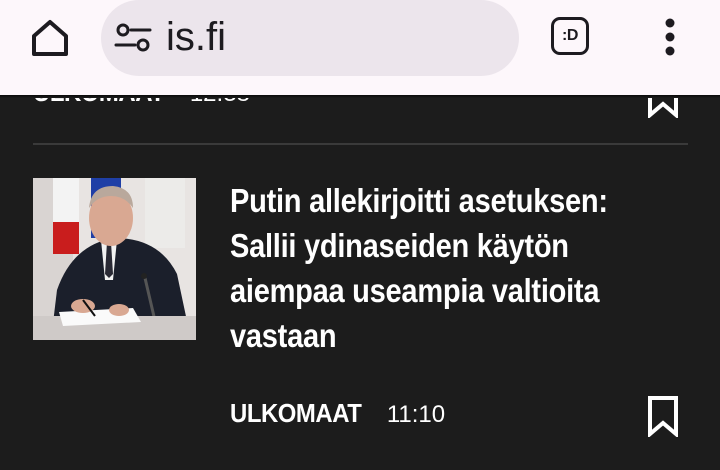 This screenshot has width=720, height=470. I want to click on extension-button: :D, so click(570, 36).